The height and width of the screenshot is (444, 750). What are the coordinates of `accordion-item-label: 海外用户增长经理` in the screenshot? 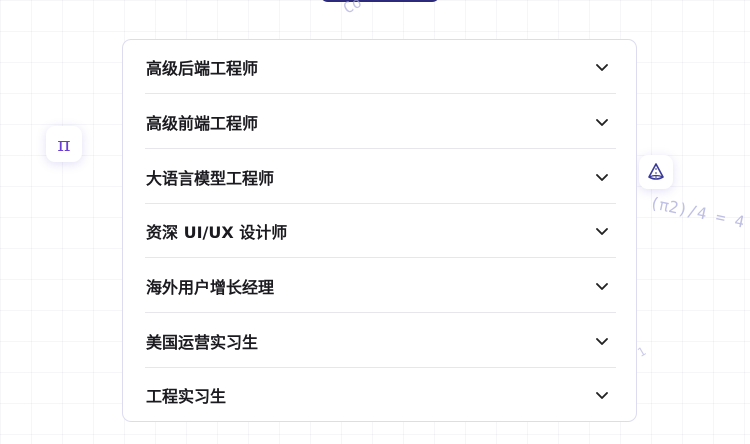 It's located at (210, 287).